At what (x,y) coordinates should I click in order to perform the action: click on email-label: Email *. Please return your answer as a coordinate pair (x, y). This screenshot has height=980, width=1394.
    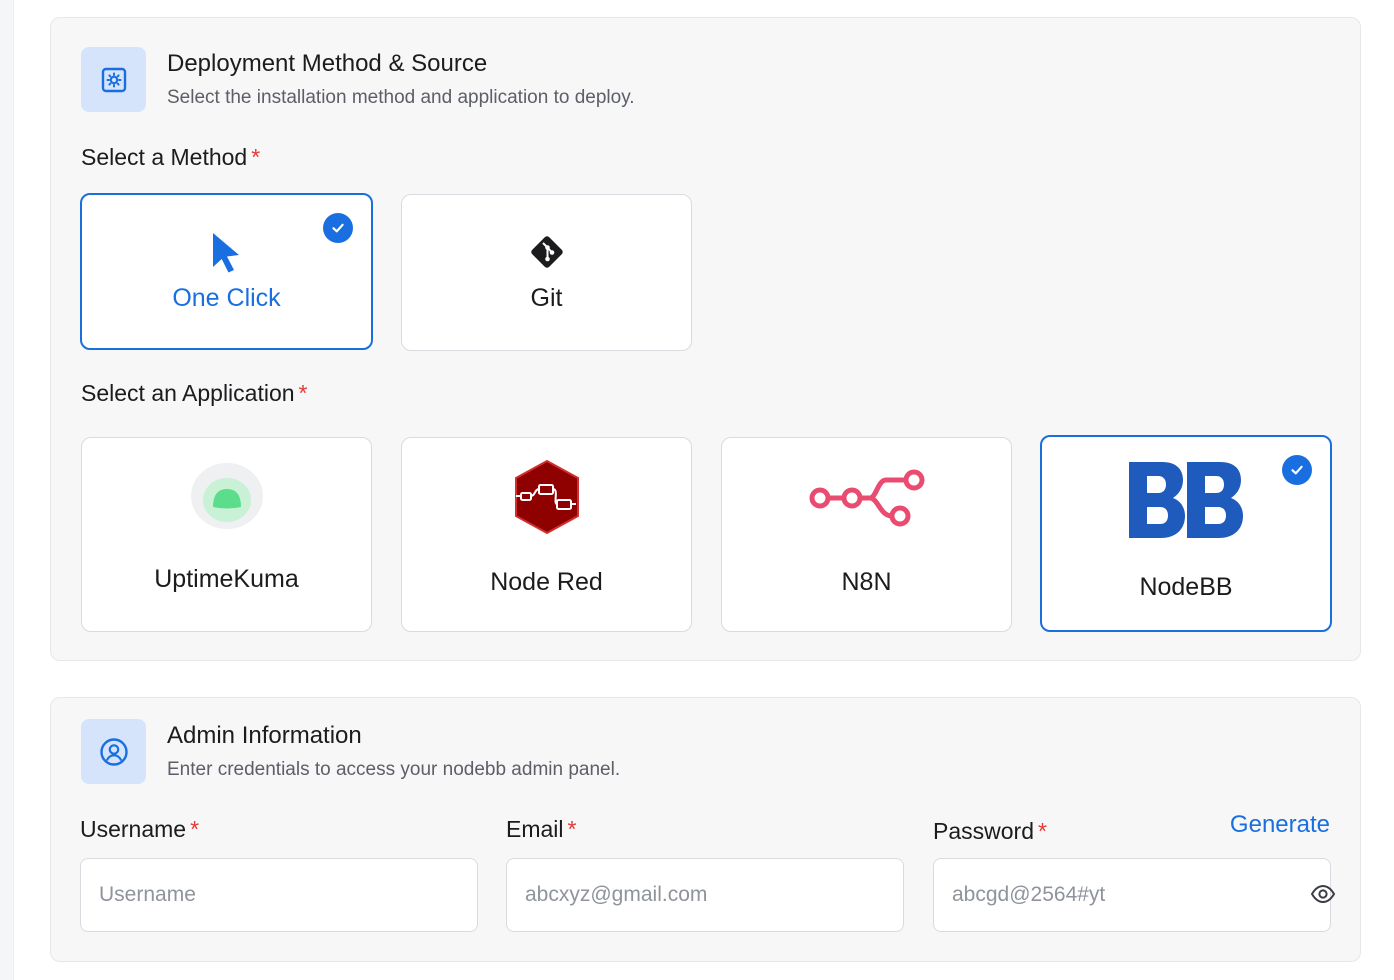
    Looking at the image, I should click on (541, 829).